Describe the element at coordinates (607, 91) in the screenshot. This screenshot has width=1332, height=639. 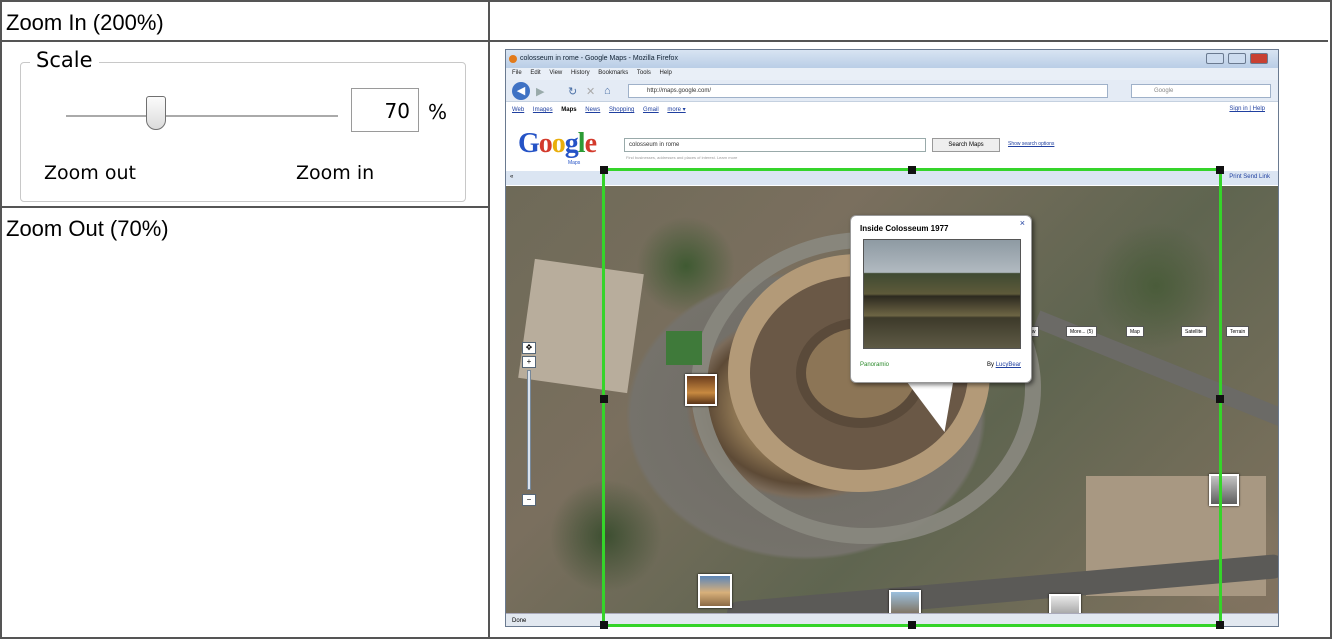
I see `home-icon: ⌂` at that location.